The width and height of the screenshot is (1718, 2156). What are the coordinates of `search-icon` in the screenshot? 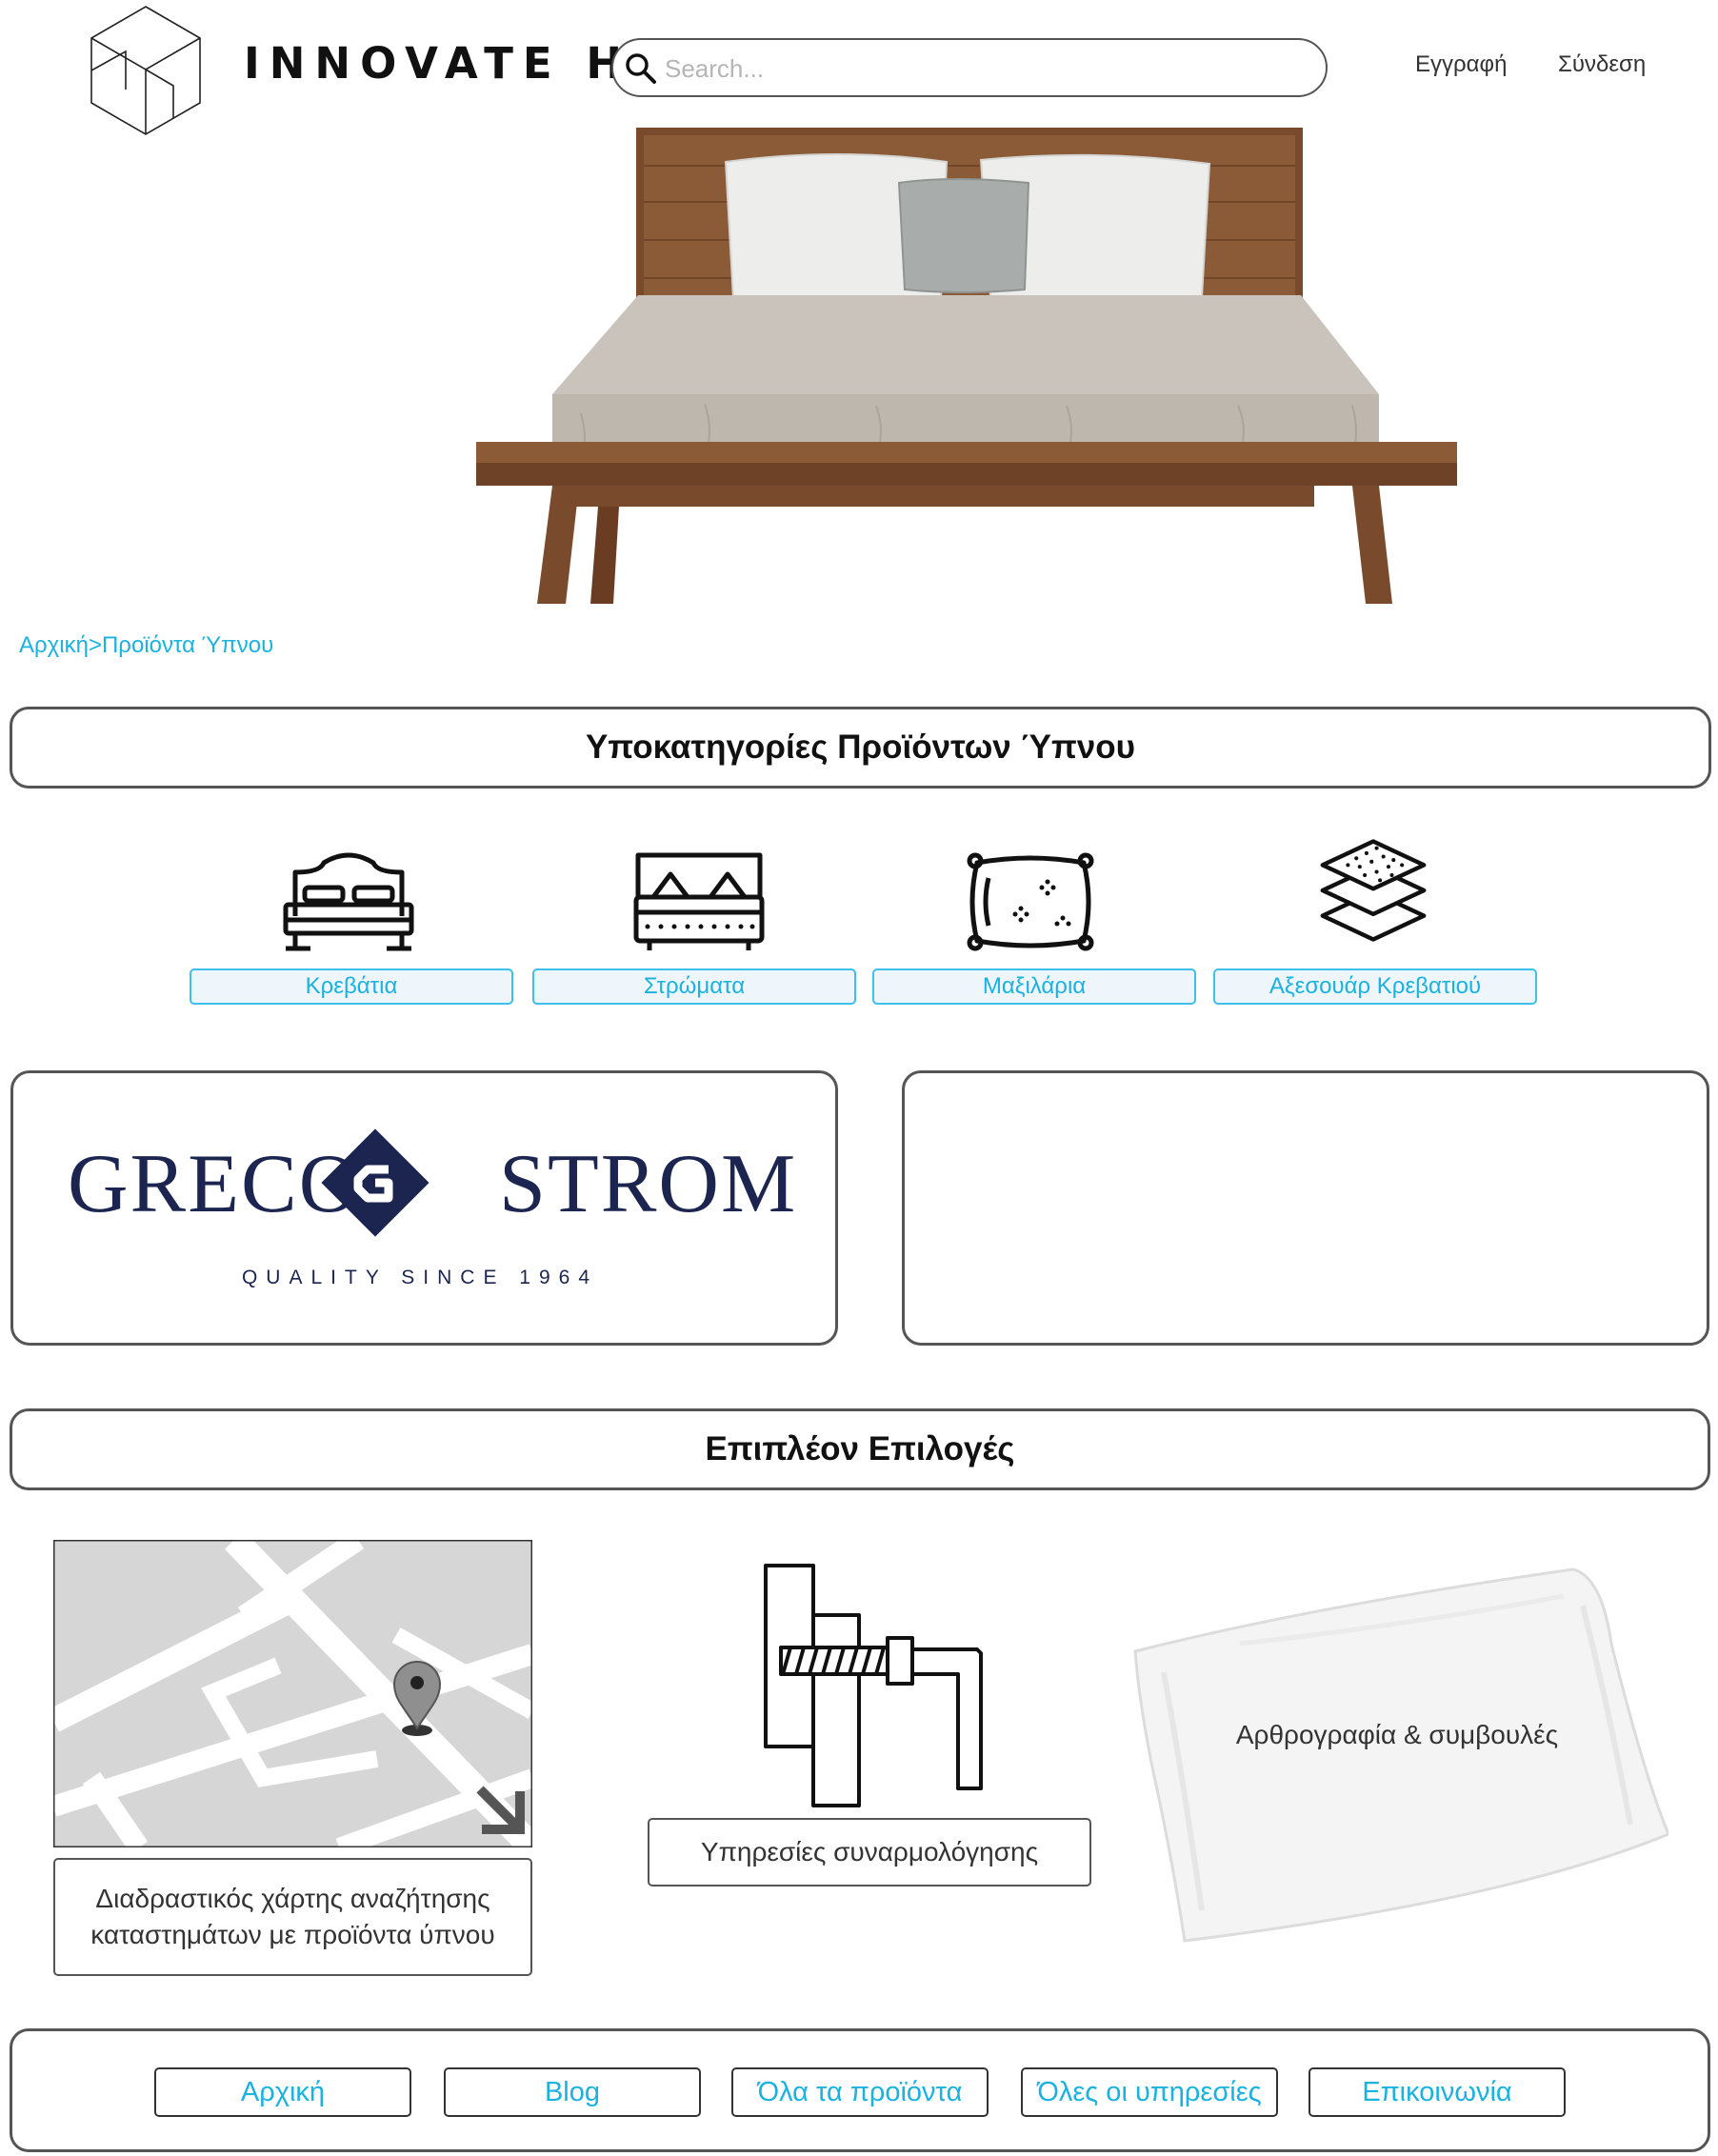 It's located at (641, 68).